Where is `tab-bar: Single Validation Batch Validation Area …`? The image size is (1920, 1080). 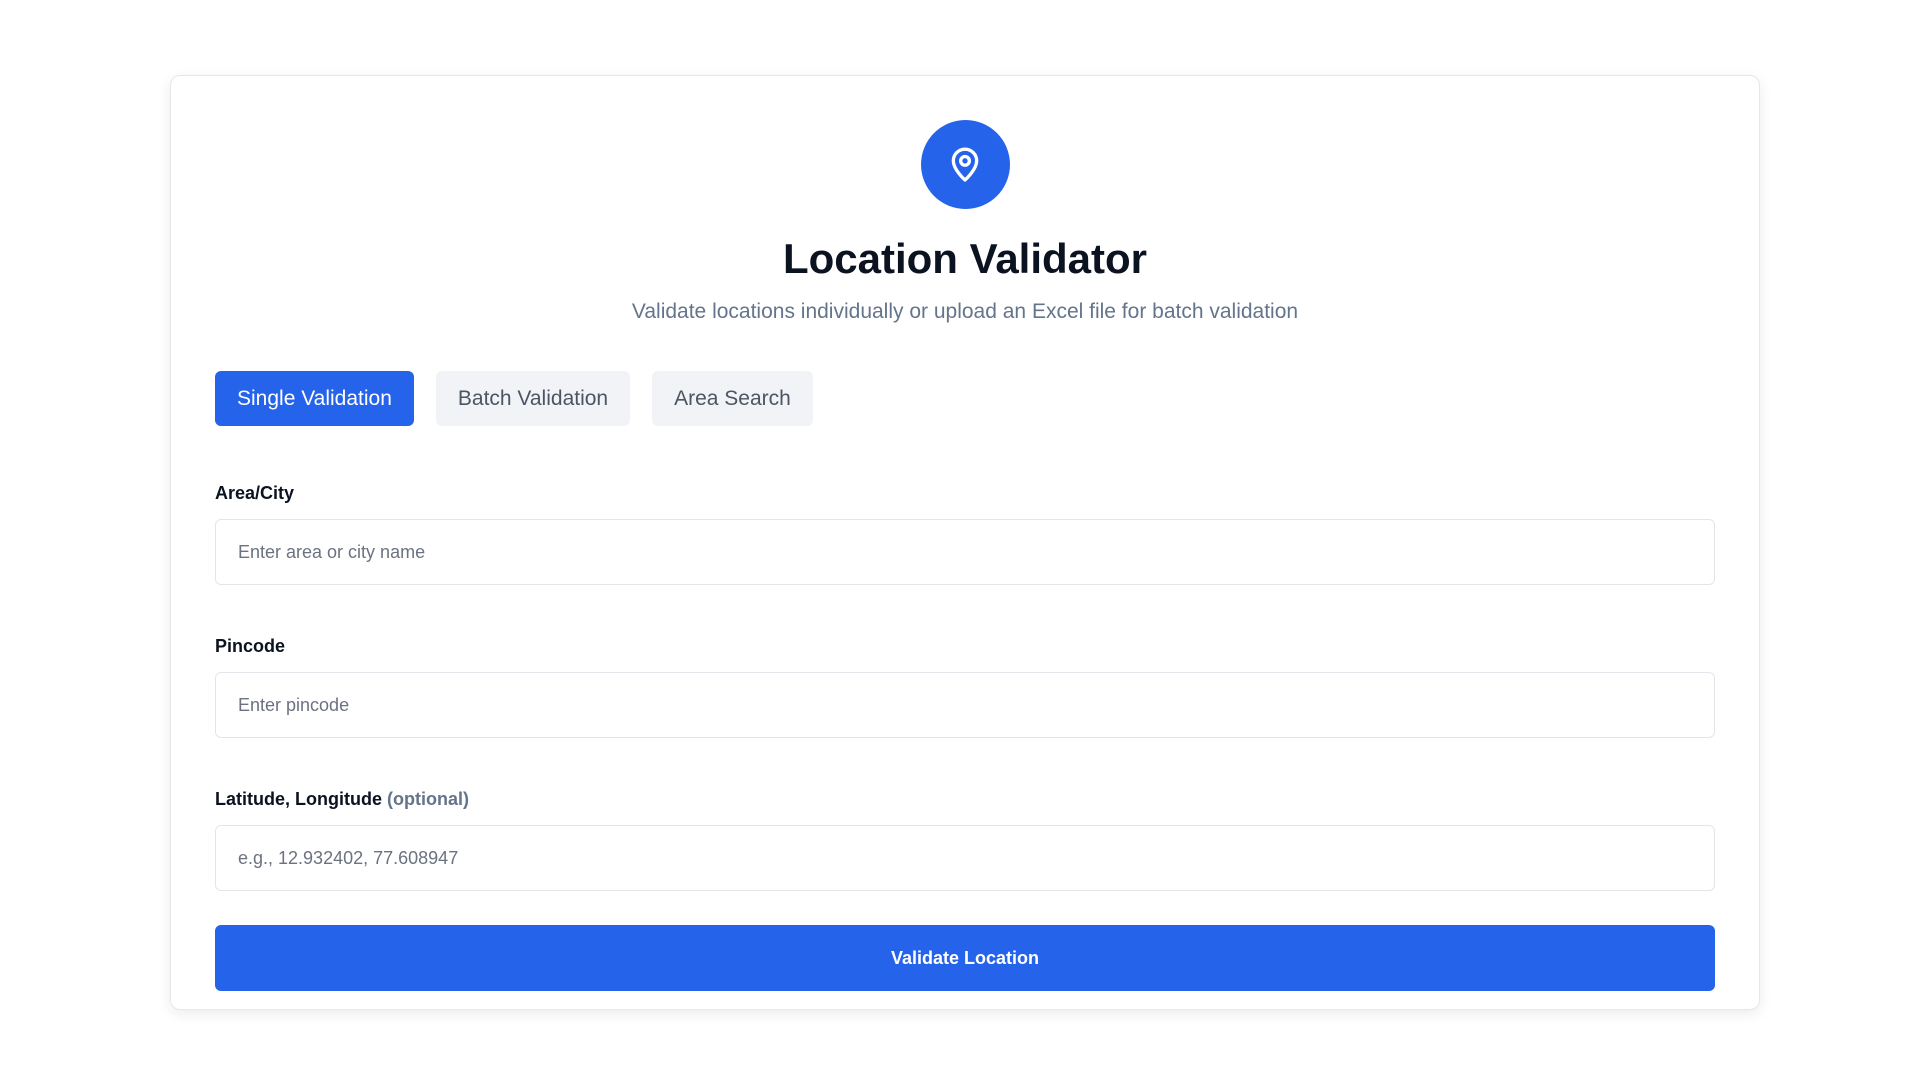
tab-bar: Single Validation Batch Validation Area … is located at coordinates (965, 398).